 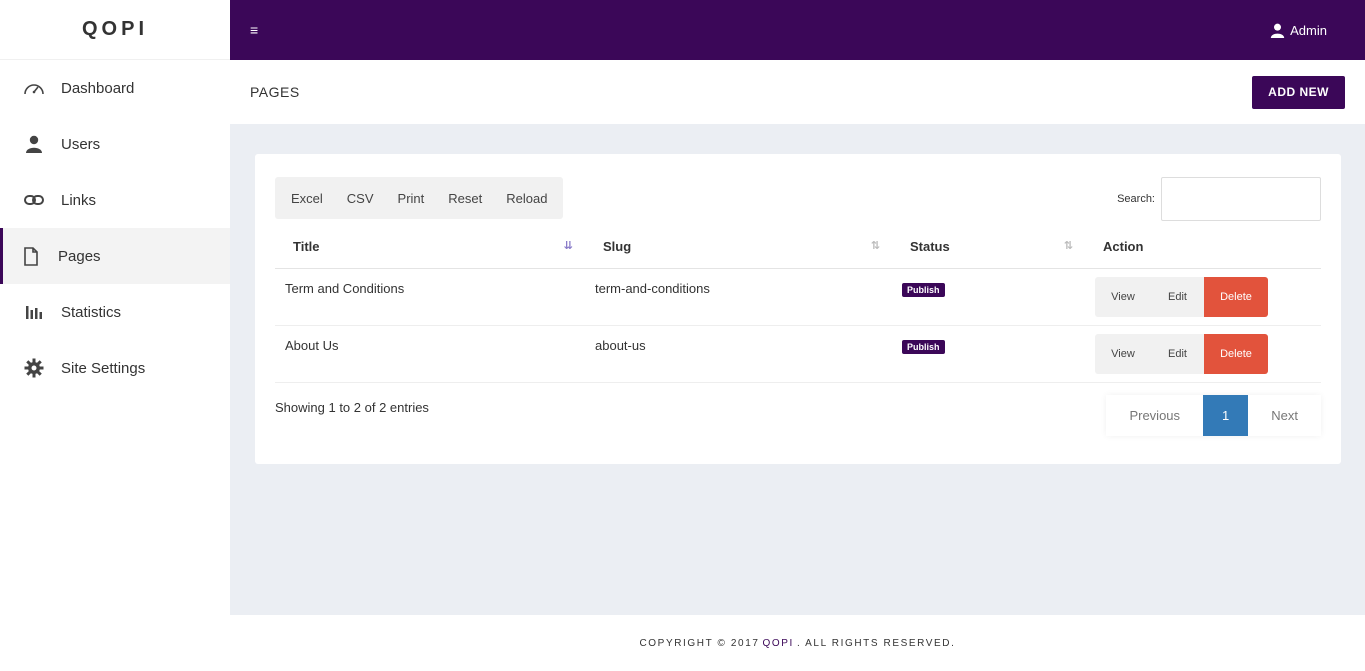 I want to click on export-toolbar: Excel CSV Print Reset Reload, so click(x=419, y=198).